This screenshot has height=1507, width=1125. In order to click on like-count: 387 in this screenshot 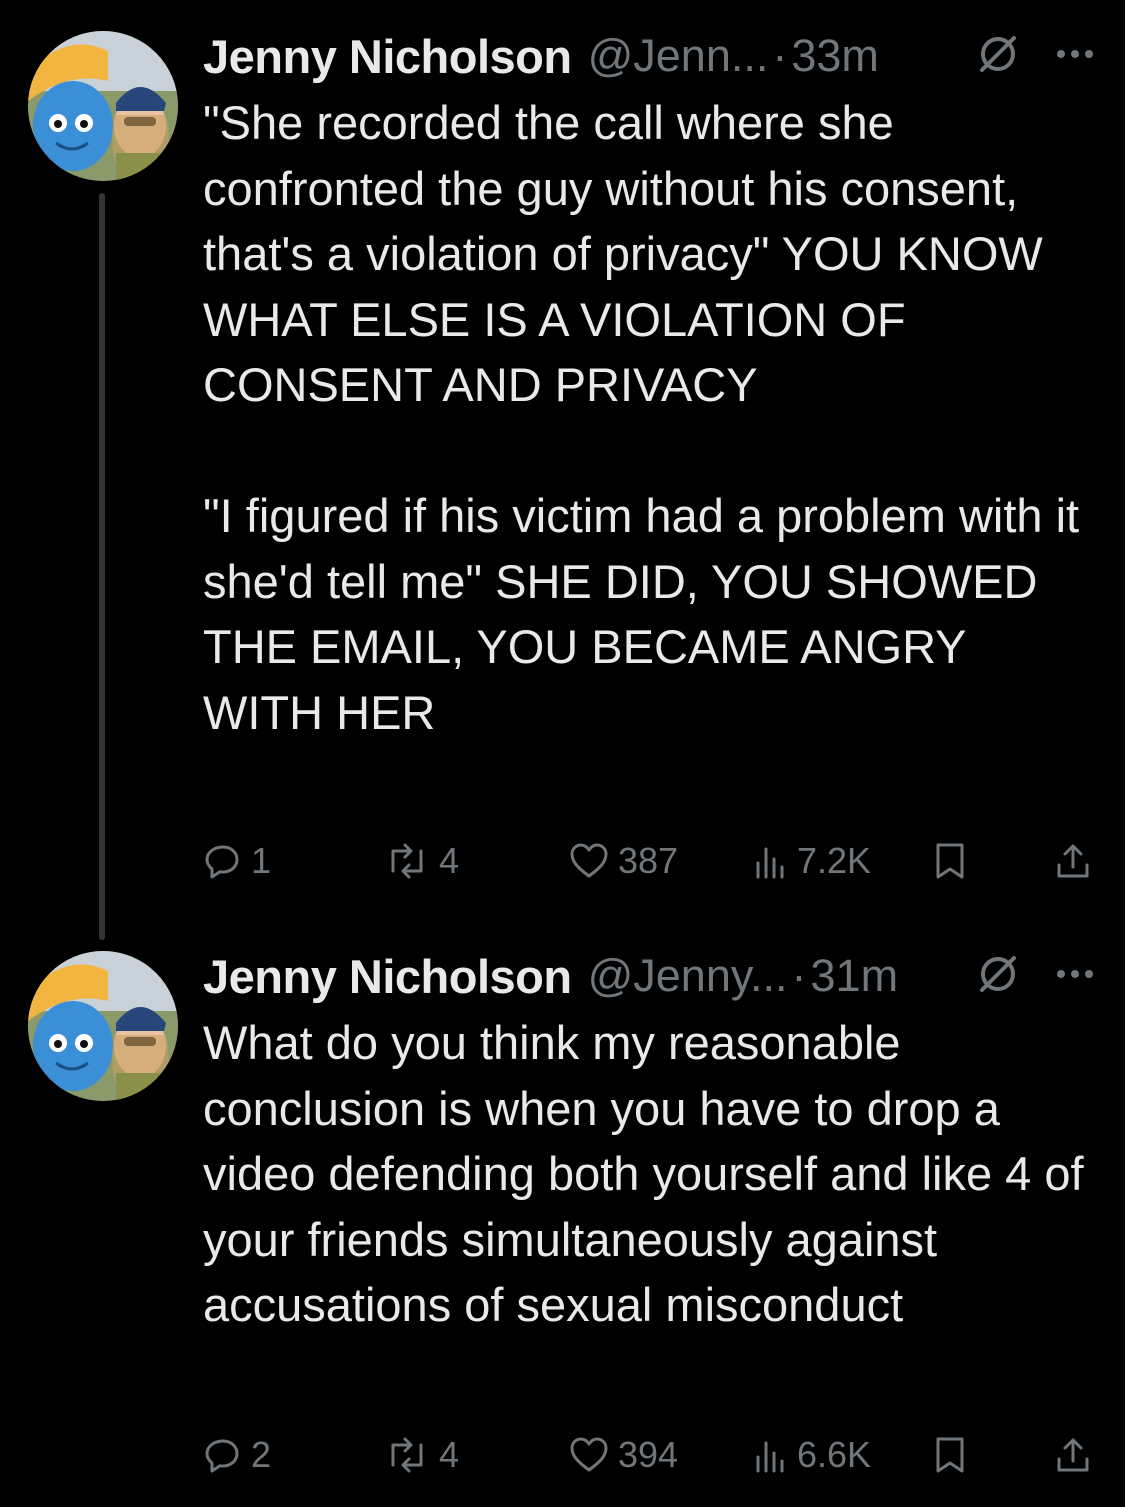, I will do `click(648, 860)`.